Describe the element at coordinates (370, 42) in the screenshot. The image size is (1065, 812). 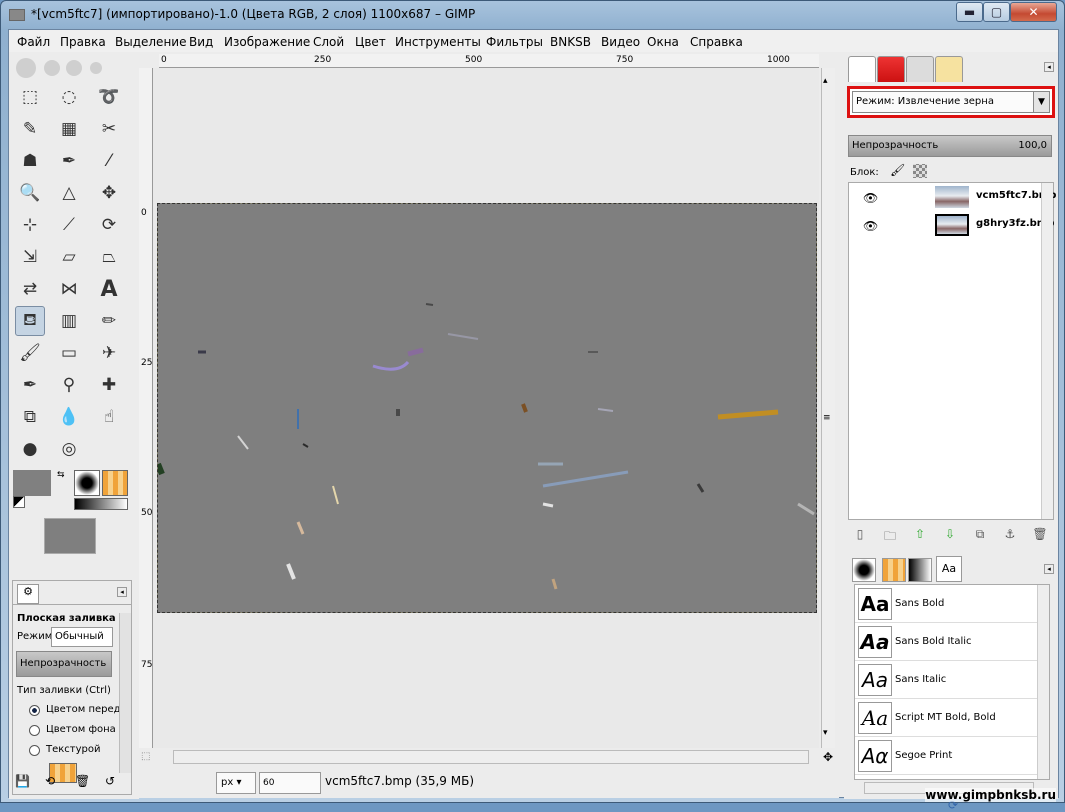
I see `menu-color: Цвет` at that location.